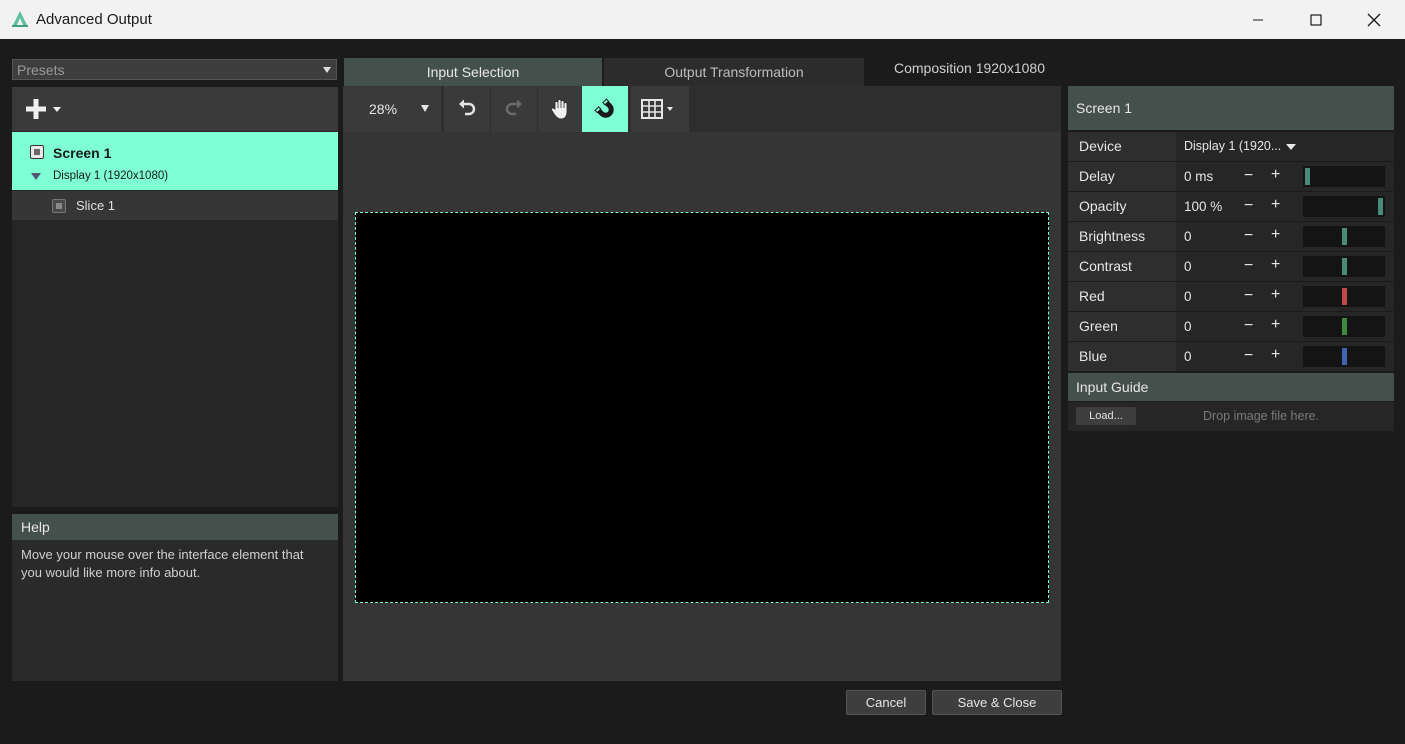 Image resolution: width=1405 pixels, height=744 pixels. Describe the element at coordinates (1231, 266) in the screenshot. I see `prop-row-contrast: Contrast 0 − +` at that location.